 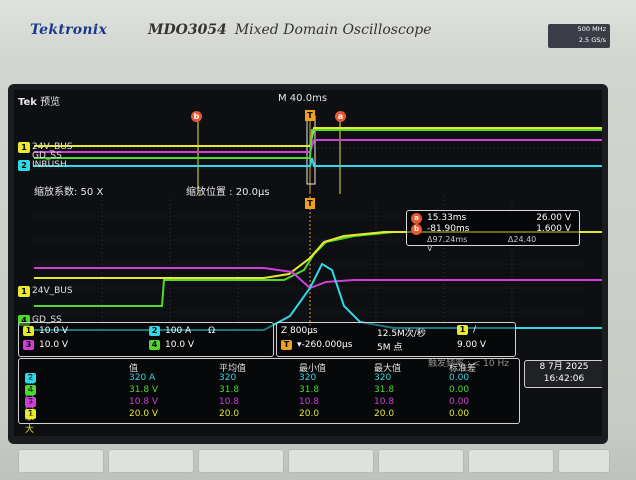 I want to click on meas-mean: 320, so click(x=228, y=378).